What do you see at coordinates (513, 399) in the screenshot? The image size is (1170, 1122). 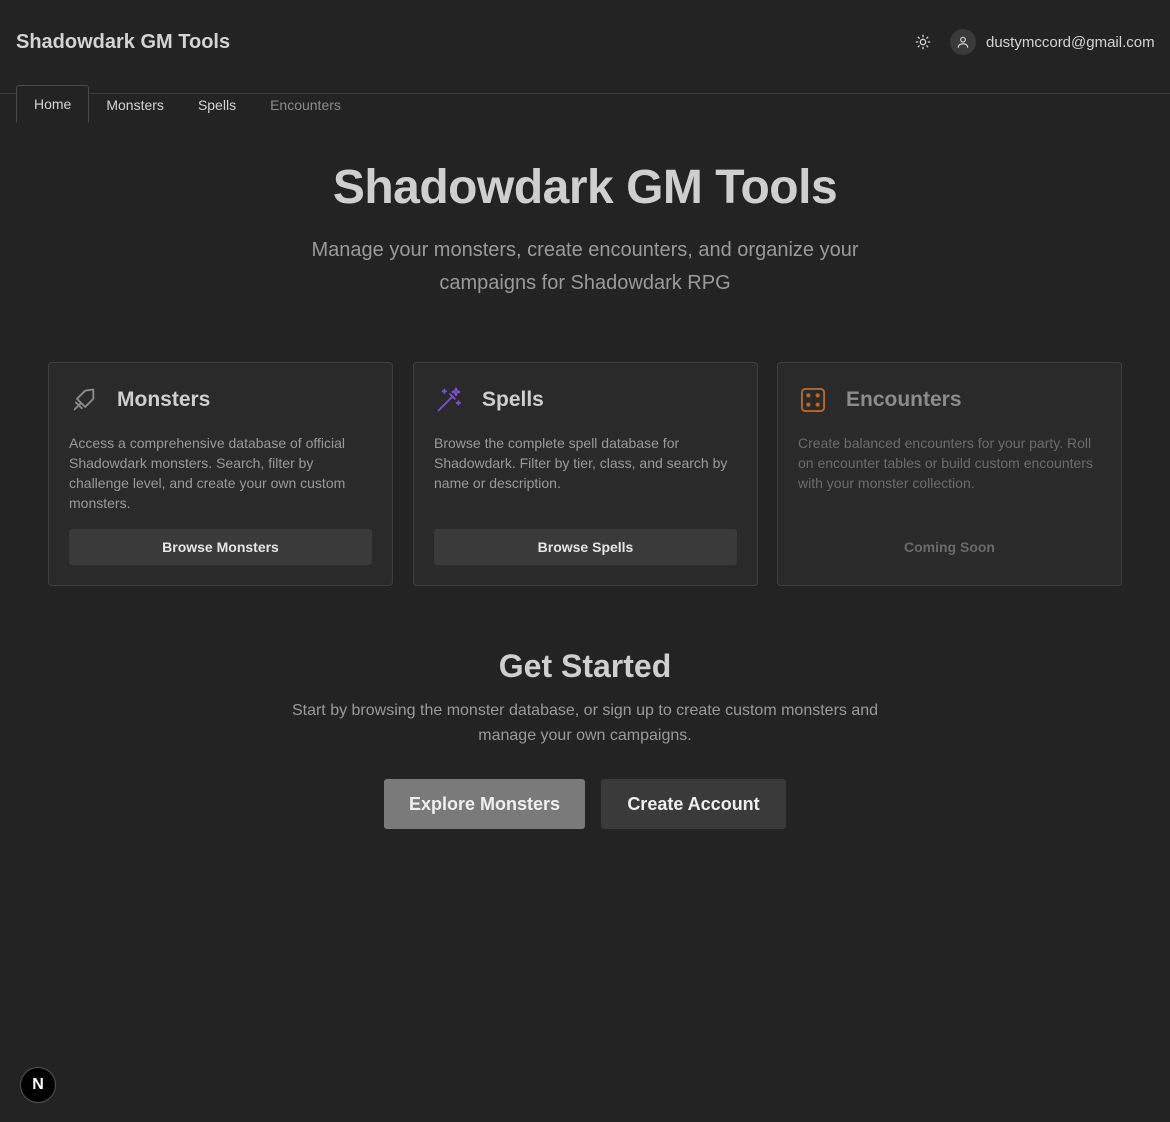 I see `card-title: Spells` at bounding box center [513, 399].